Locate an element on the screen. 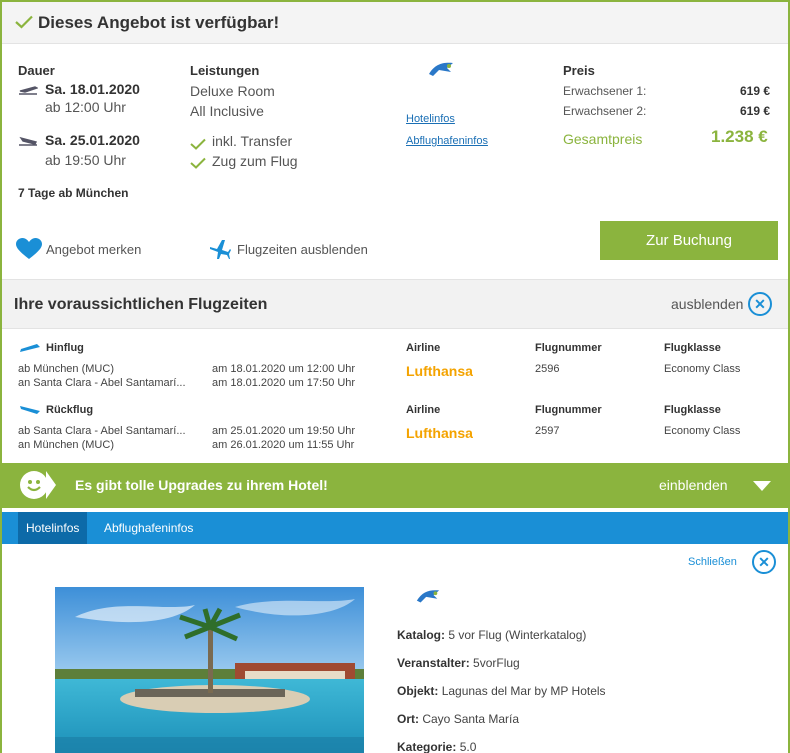 Image resolution: width=790 pixels, height=753 pixels. transfer-included: inkl. Transfer is located at coordinates (252, 141).